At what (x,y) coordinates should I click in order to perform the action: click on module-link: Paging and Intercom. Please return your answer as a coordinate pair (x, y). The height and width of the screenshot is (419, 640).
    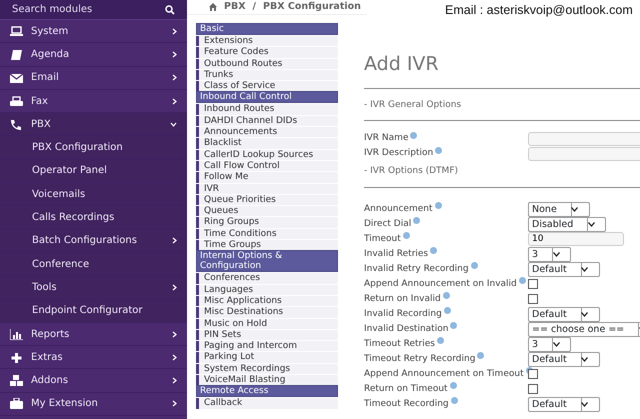
    Looking at the image, I should click on (267, 346).